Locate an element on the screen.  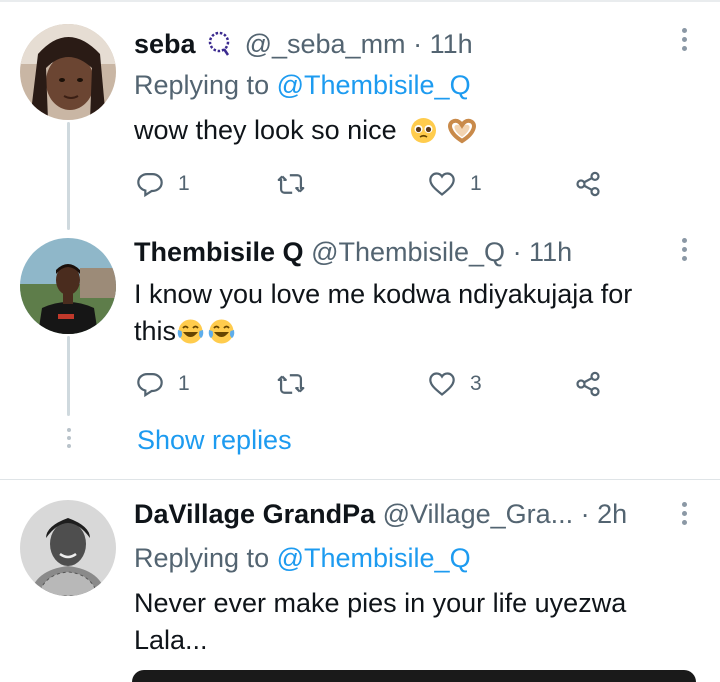
tweet-text-line: I know you love me kodwa ndiyakujaja for is located at coordinates (383, 294).